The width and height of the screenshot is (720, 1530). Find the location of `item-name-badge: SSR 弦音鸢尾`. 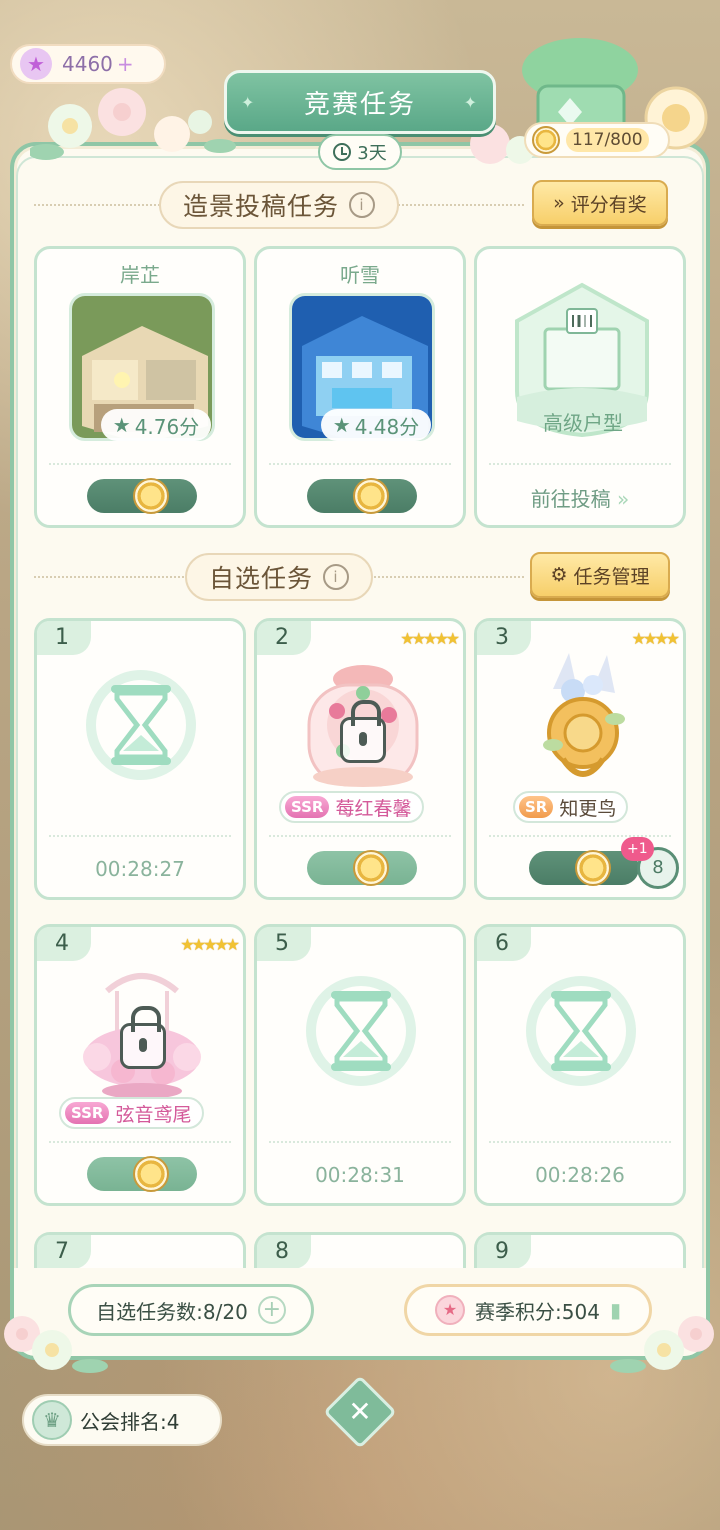

item-name-badge: SSR 弦音鸢尾 is located at coordinates (131, 1113).